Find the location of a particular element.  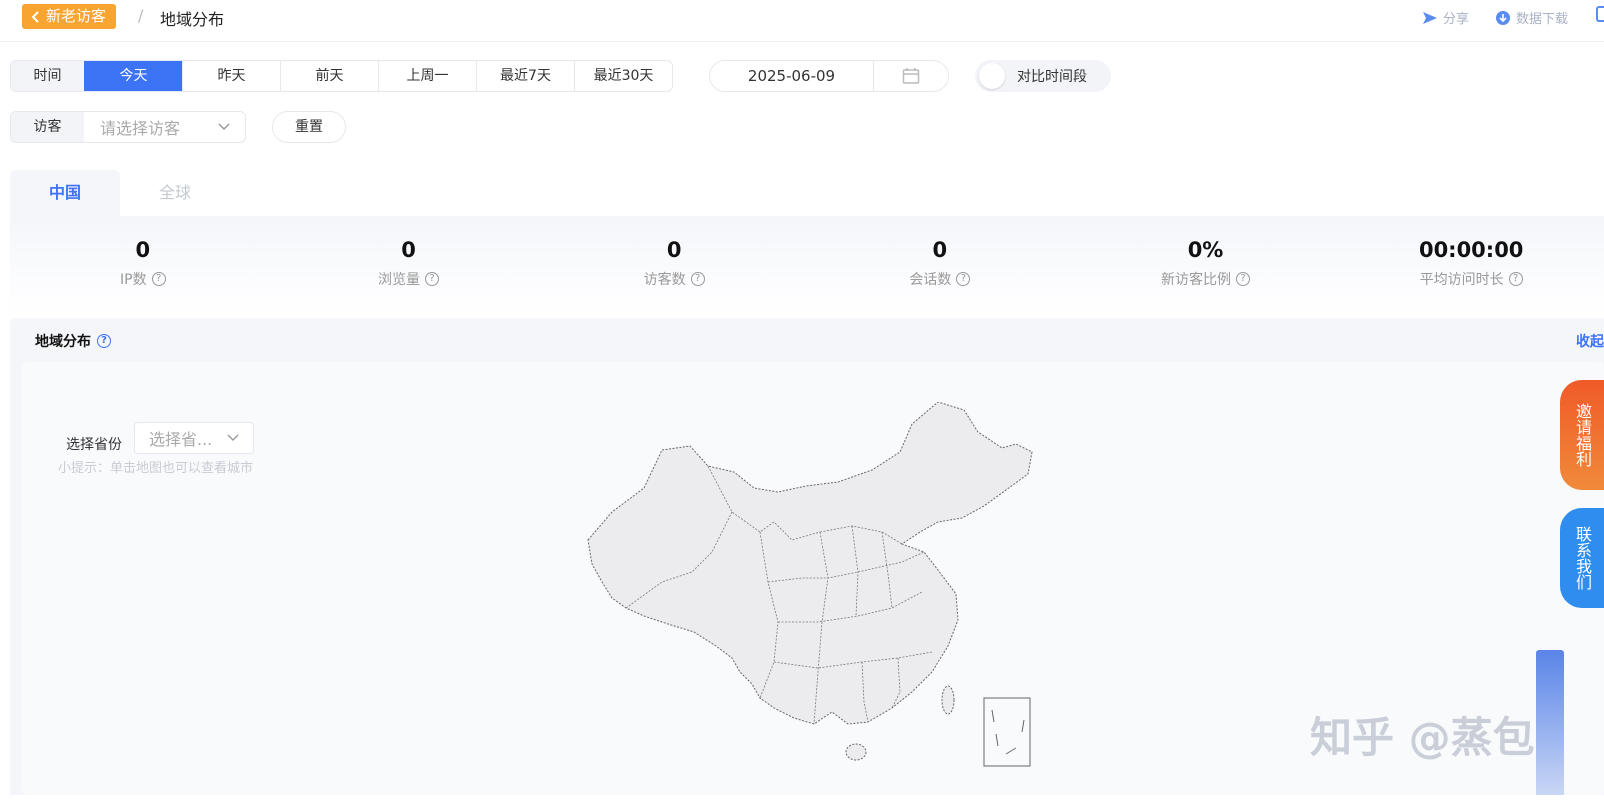

stat-sessions: 0 会话数? is located at coordinates (940, 265).